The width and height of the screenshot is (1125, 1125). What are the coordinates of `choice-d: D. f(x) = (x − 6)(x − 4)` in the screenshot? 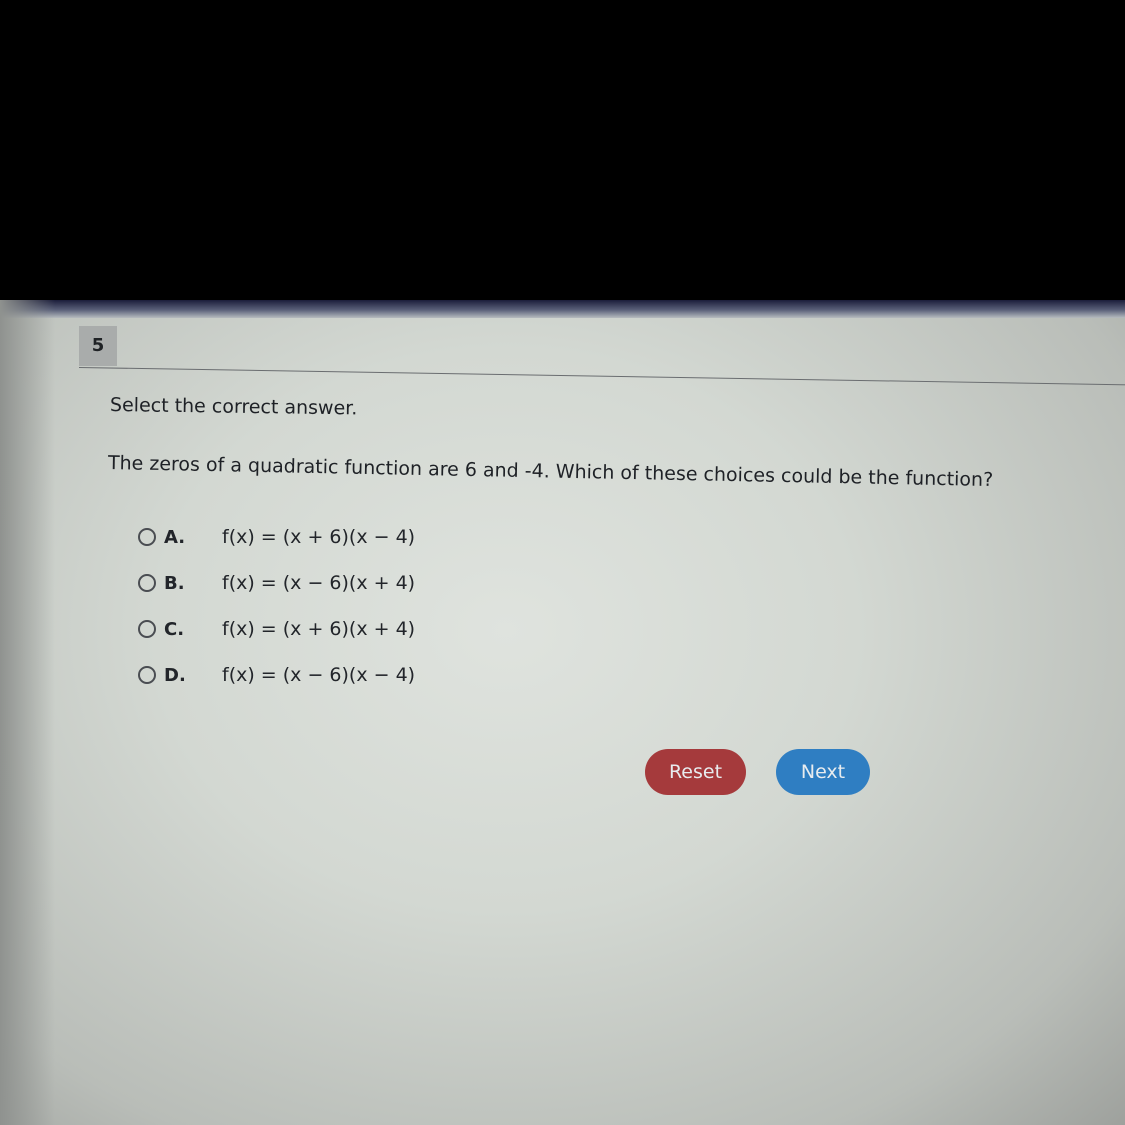 It's located at (276, 675).